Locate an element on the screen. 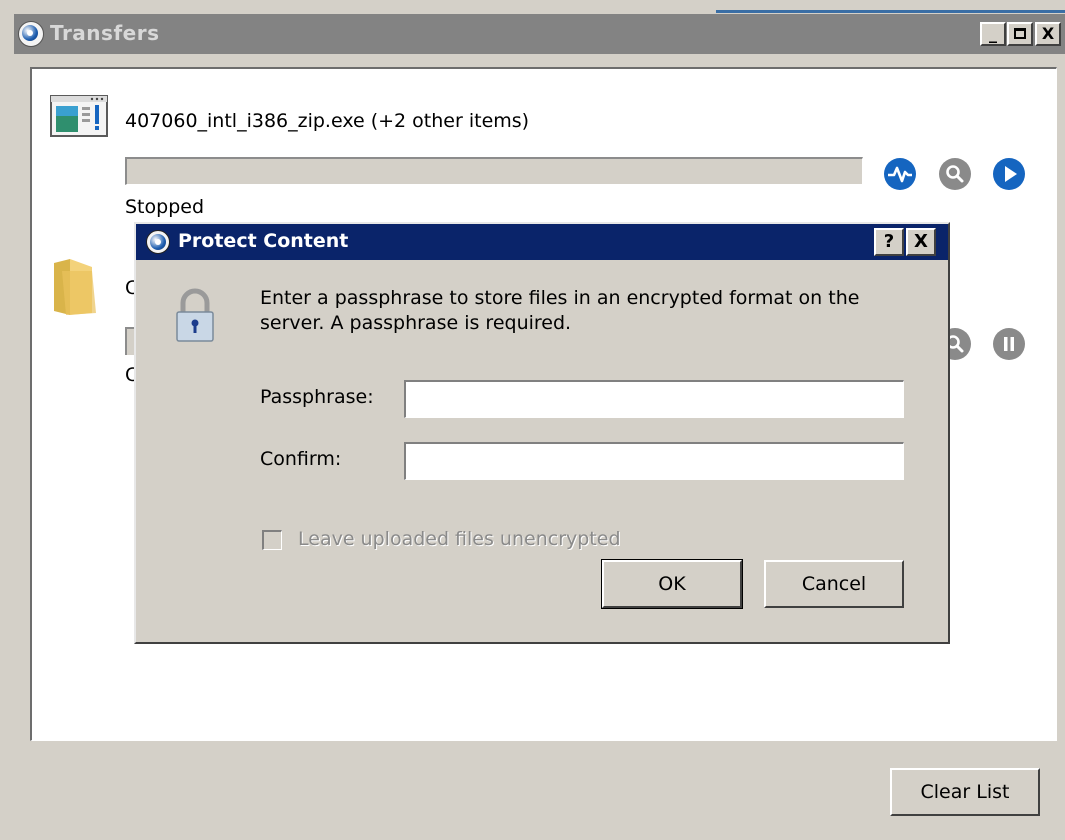 This screenshot has width=1065, height=840. passphrase-label: Passphrase: is located at coordinates (317, 397).